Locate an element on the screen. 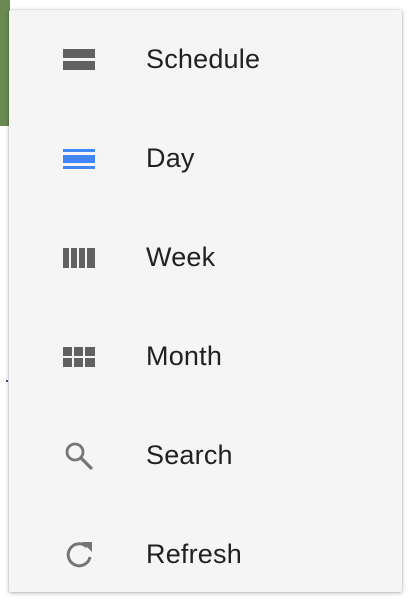 The image size is (413, 602). menu-item-label: Week is located at coordinates (181, 257).